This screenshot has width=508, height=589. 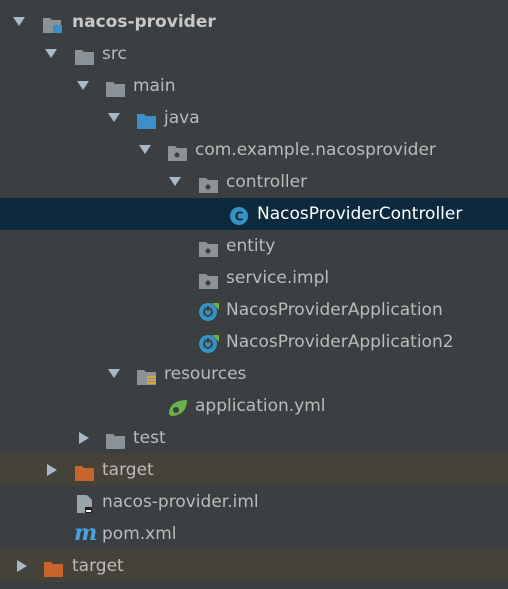 I want to click on tree-label: controller, so click(x=267, y=182).